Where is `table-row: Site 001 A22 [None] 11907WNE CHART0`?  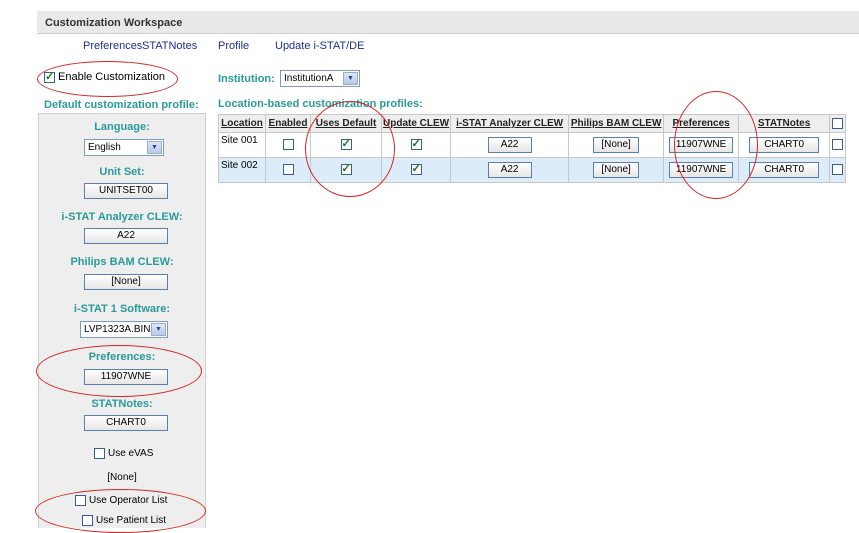
table-row: Site 001 A22 [None] 11907WNE CHART0 is located at coordinates (532, 145).